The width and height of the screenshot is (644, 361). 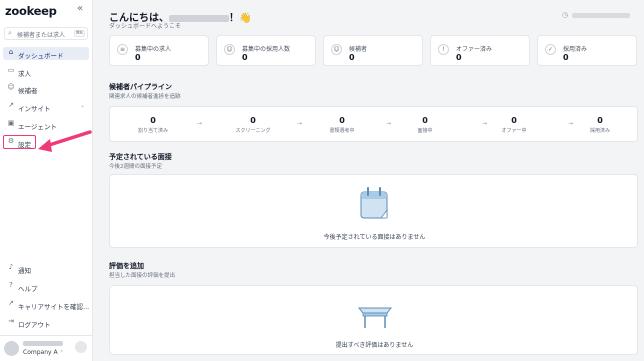 I want to click on sidebar-item-notifications: ♪ 通知, so click(x=46, y=268).